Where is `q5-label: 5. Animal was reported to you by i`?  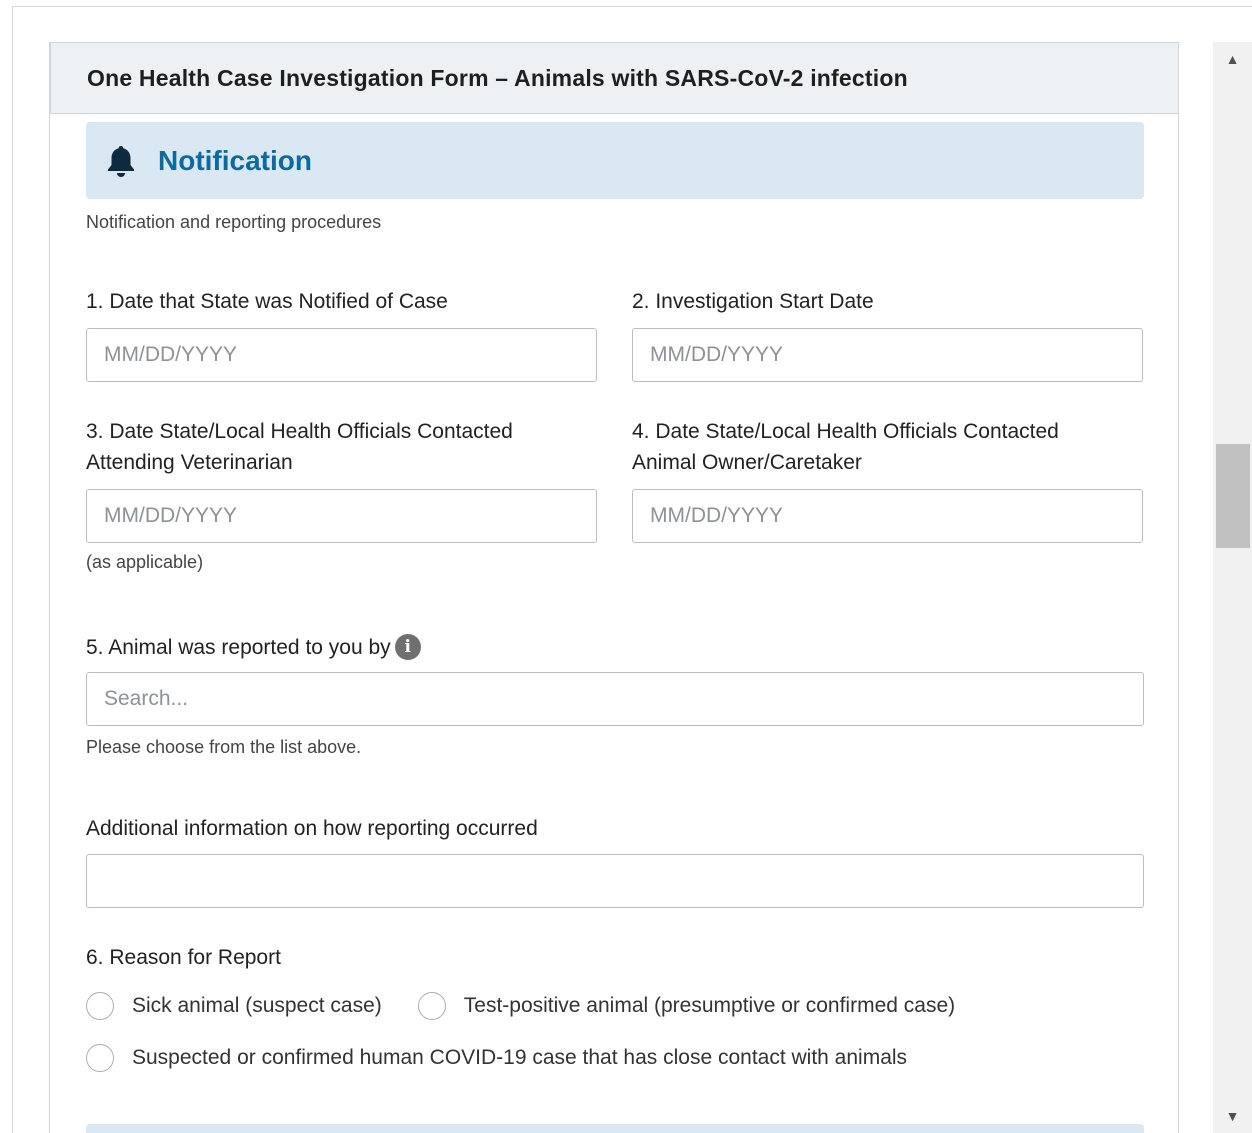 q5-label: 5. Animal was reported to you by i is located at coordinates (253, 647).